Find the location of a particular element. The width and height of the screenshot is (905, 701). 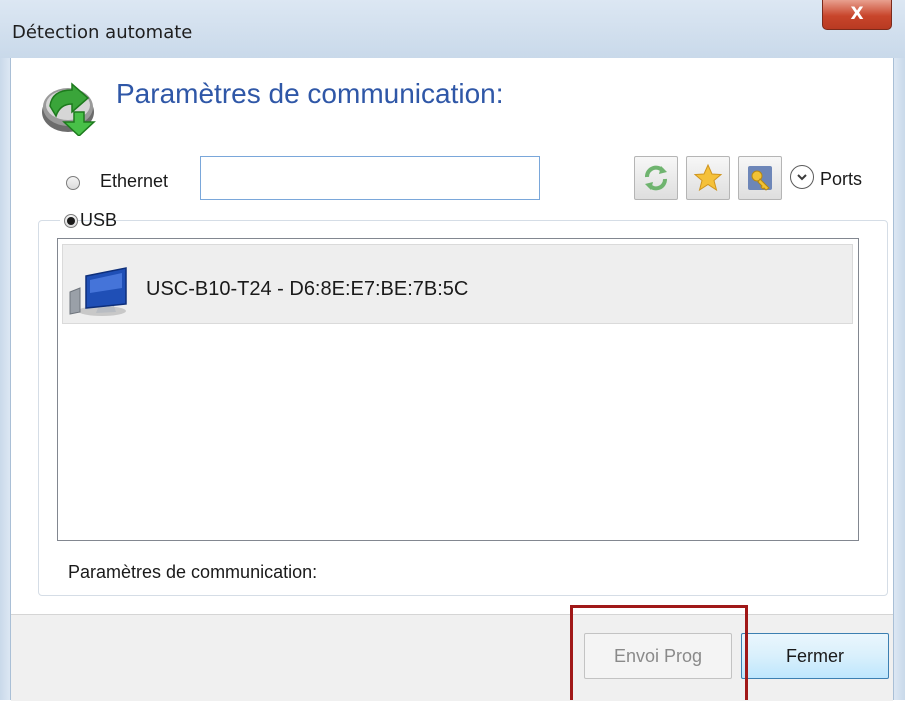

favorite-button is located at coordinates (708, 178).